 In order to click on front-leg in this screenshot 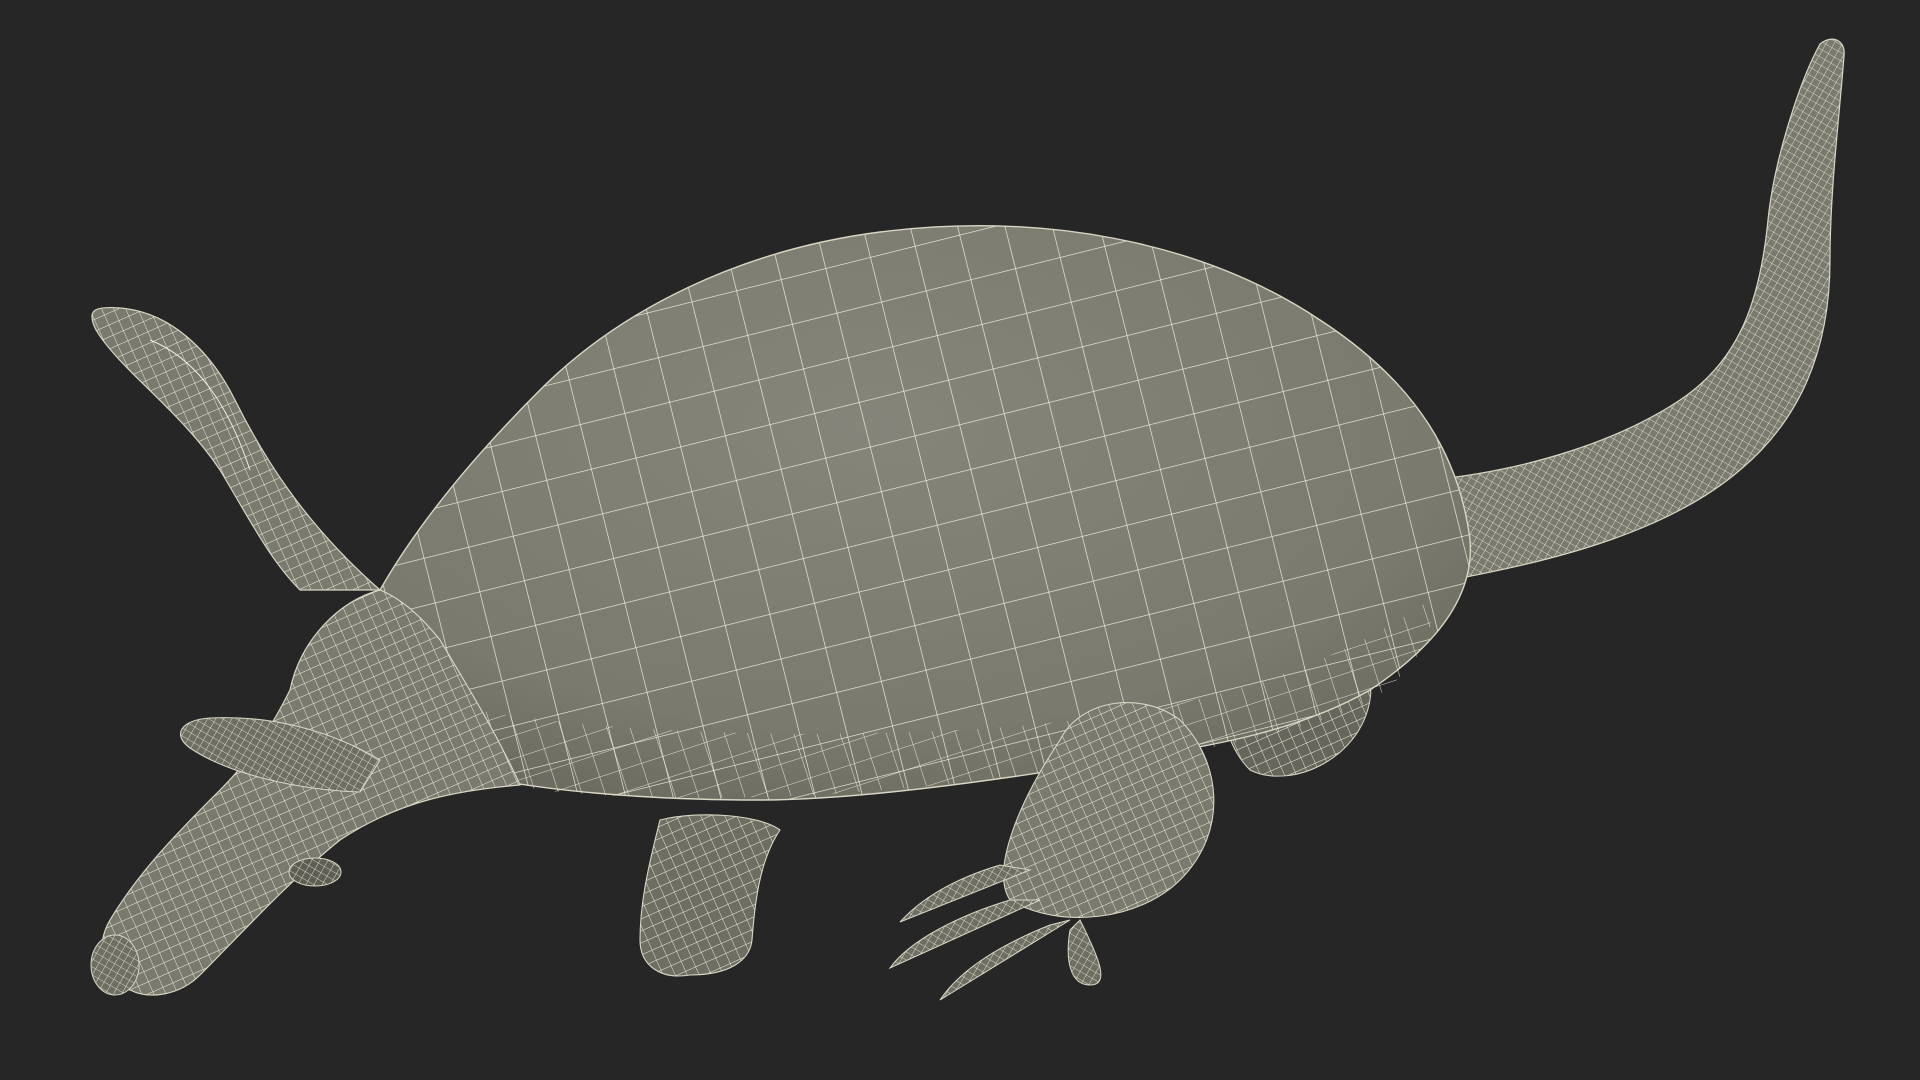, I will do `click(710, 895)`.